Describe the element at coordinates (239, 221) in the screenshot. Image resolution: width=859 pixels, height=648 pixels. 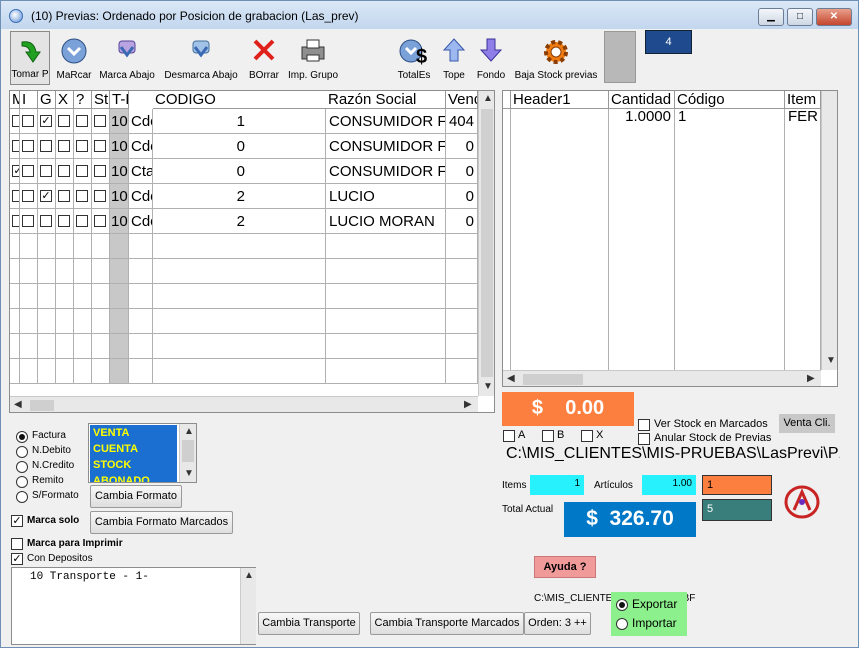
I see `table-cell: 2` at that location.